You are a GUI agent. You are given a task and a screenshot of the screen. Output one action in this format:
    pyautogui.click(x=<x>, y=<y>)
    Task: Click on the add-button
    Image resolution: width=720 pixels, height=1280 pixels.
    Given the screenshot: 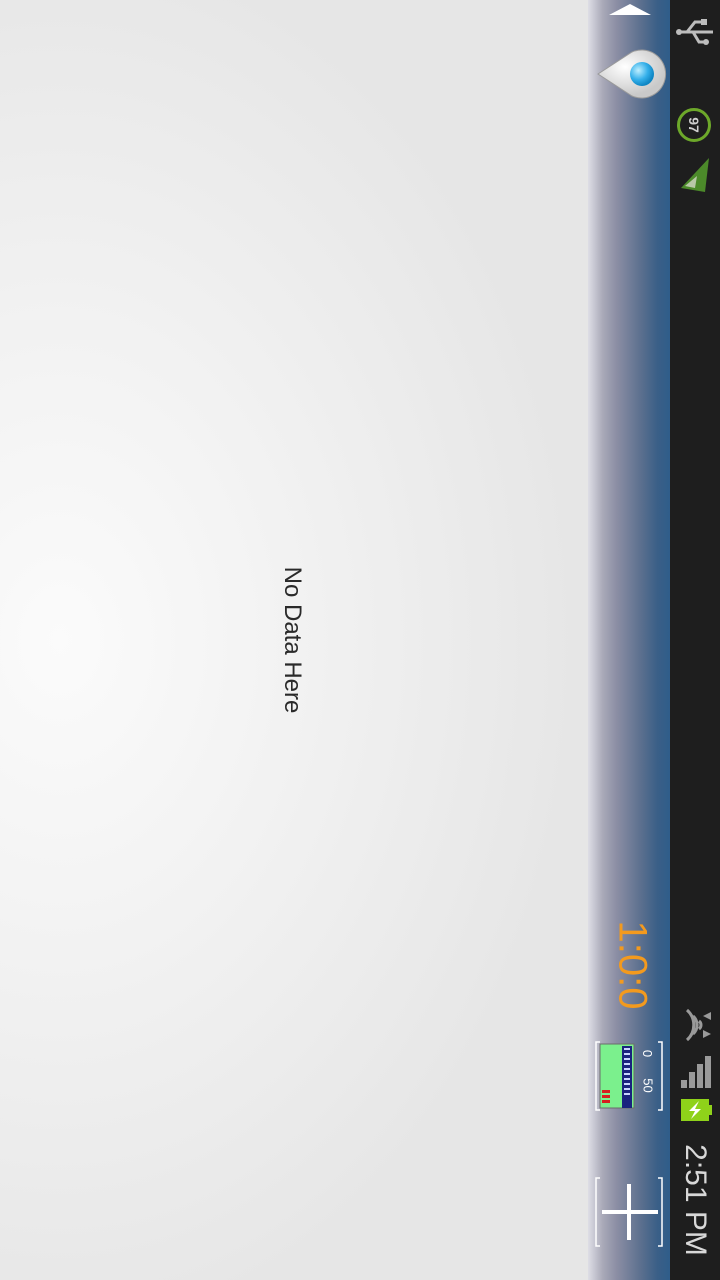 What is the action you would take?
    pyautogui.click(x=630, y=1212)
    